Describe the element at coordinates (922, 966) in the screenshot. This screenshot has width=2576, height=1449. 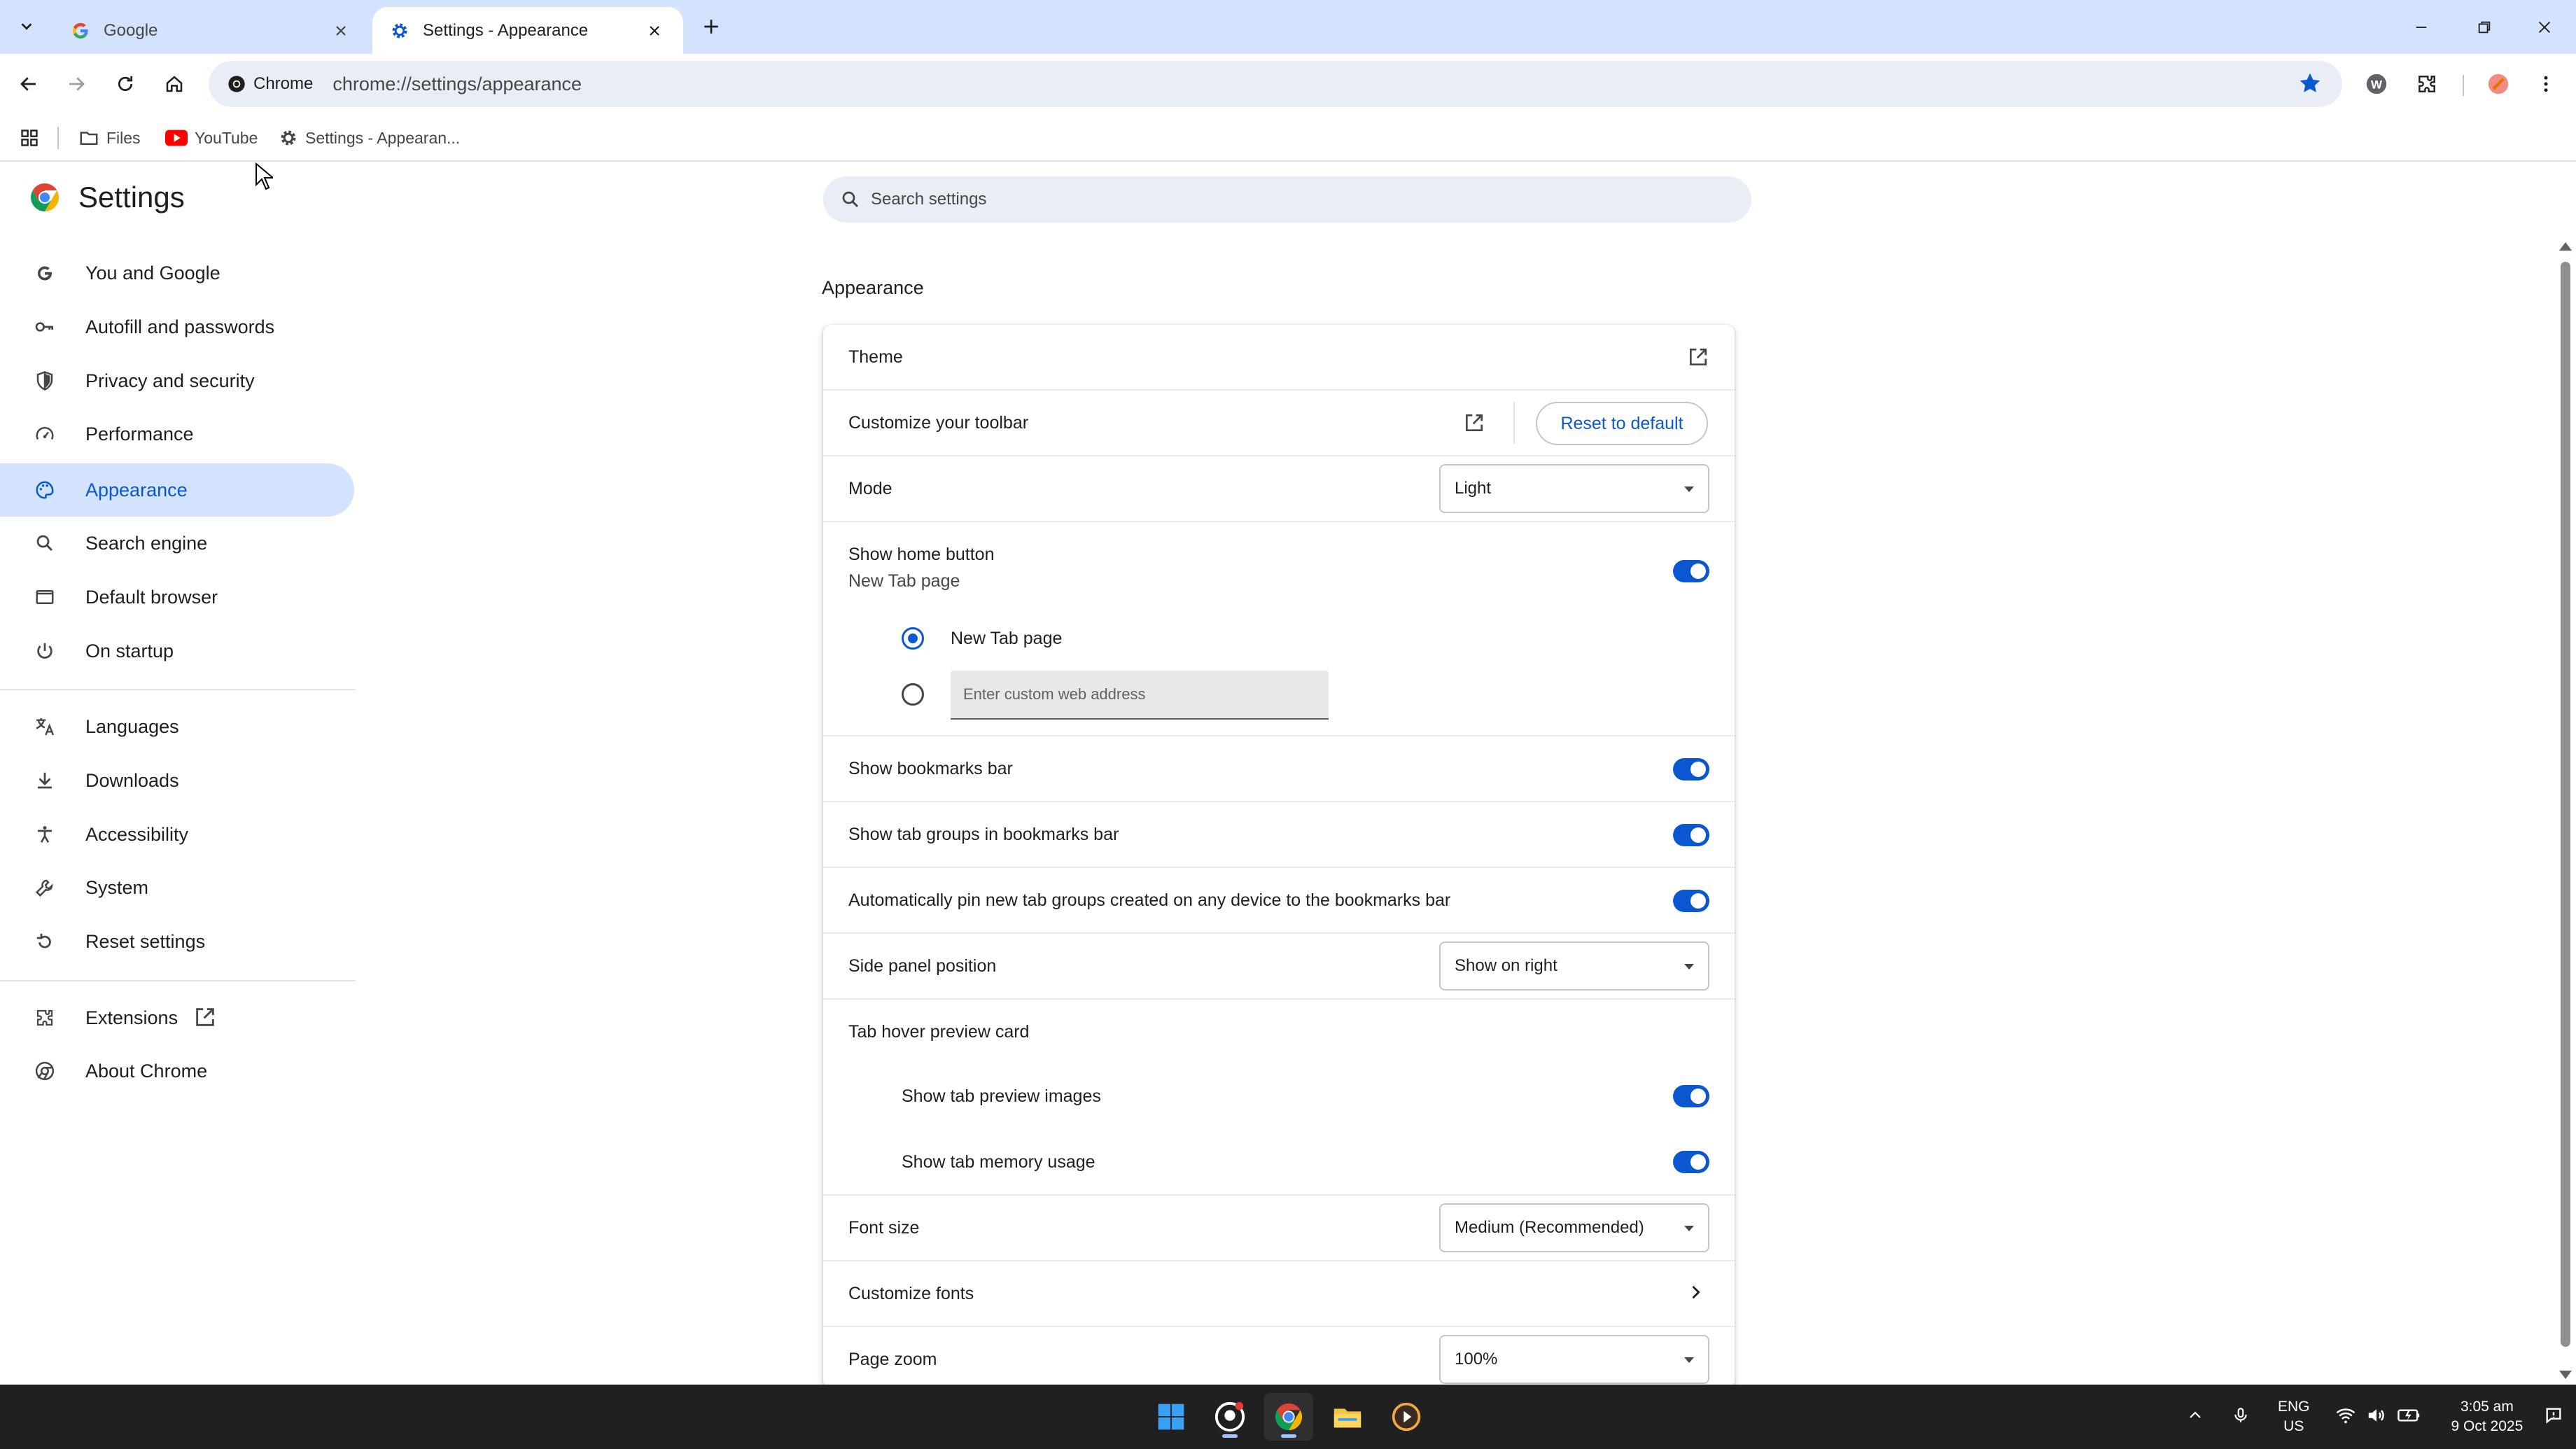
I see `side-panel-label: Side panel position` at that location.